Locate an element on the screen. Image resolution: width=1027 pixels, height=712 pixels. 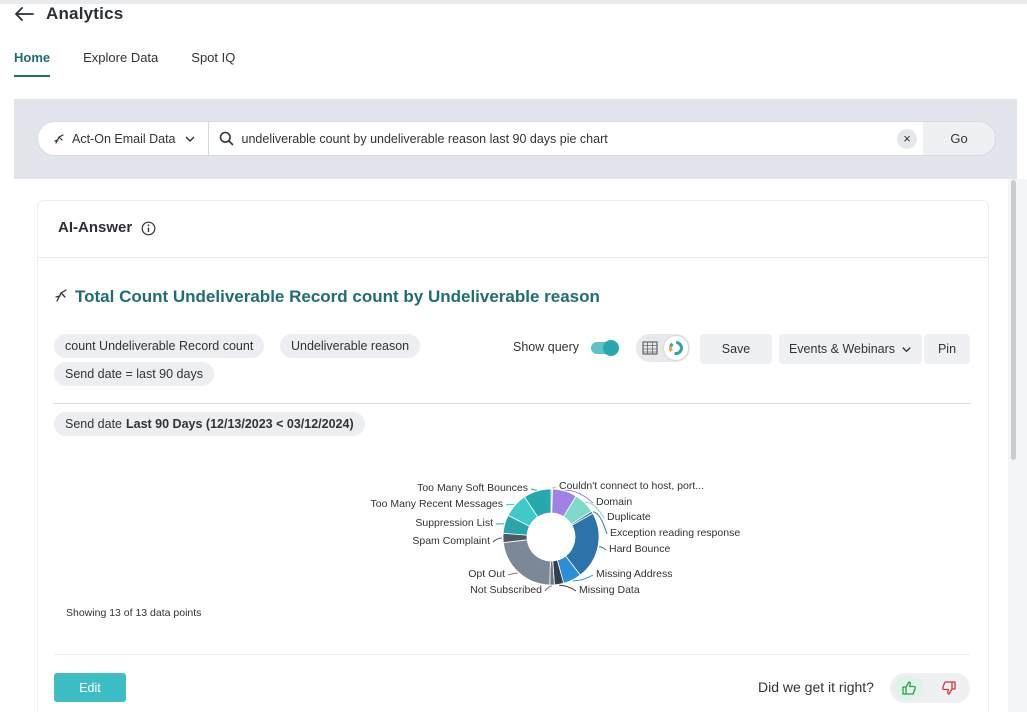
thumbs-up-icon is located at coordinates (909, 688).